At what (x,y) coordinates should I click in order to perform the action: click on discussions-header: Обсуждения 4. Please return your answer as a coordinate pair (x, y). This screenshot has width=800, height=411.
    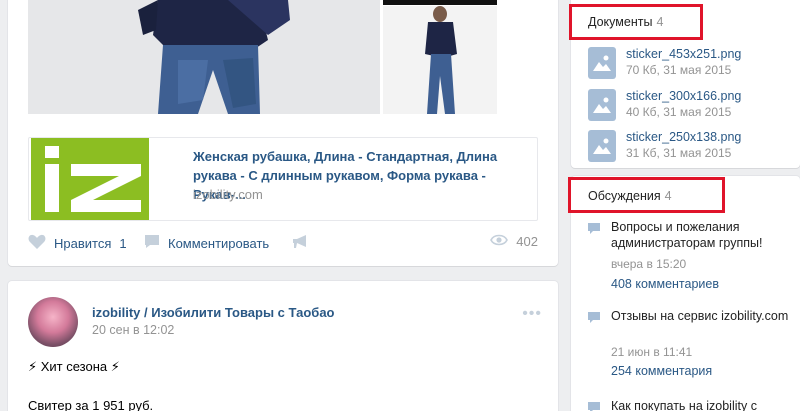
    Looking at the image, I should click on (630, 196).